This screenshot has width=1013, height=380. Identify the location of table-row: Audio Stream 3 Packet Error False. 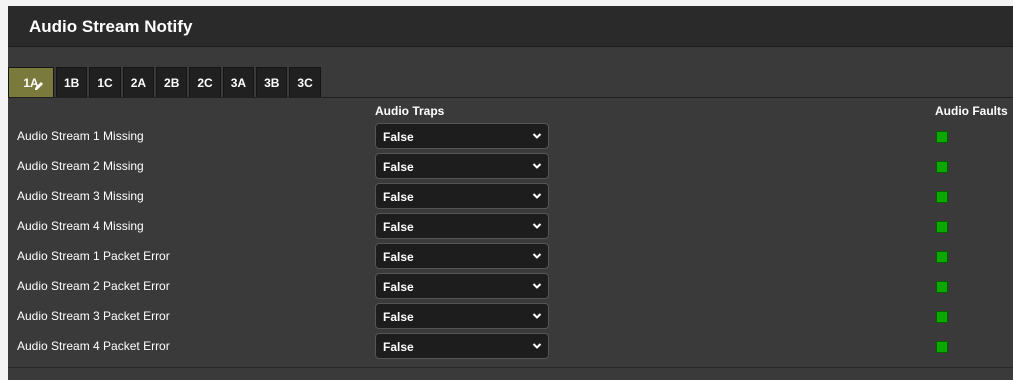
(510, 316).